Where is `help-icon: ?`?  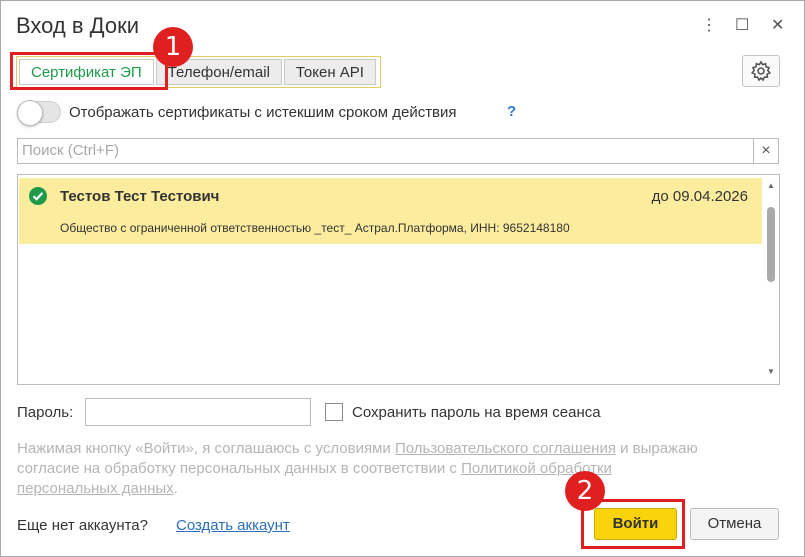 help-icon: ? is located at coordinates (511, 111).